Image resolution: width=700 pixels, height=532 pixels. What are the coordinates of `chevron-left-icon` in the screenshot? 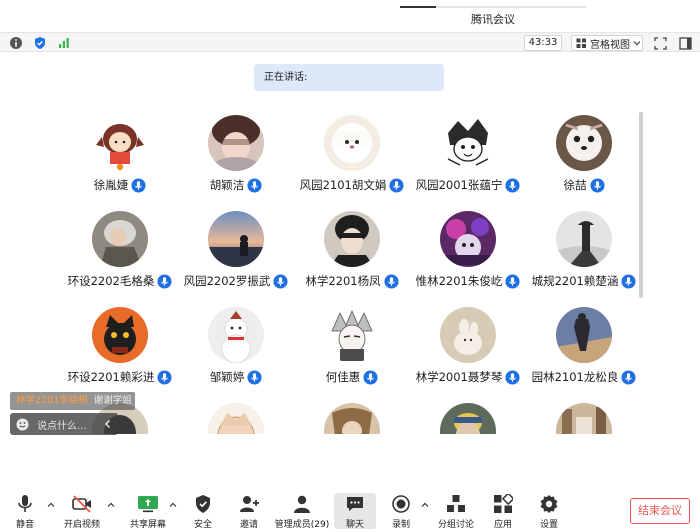 It's located at (107, 424).